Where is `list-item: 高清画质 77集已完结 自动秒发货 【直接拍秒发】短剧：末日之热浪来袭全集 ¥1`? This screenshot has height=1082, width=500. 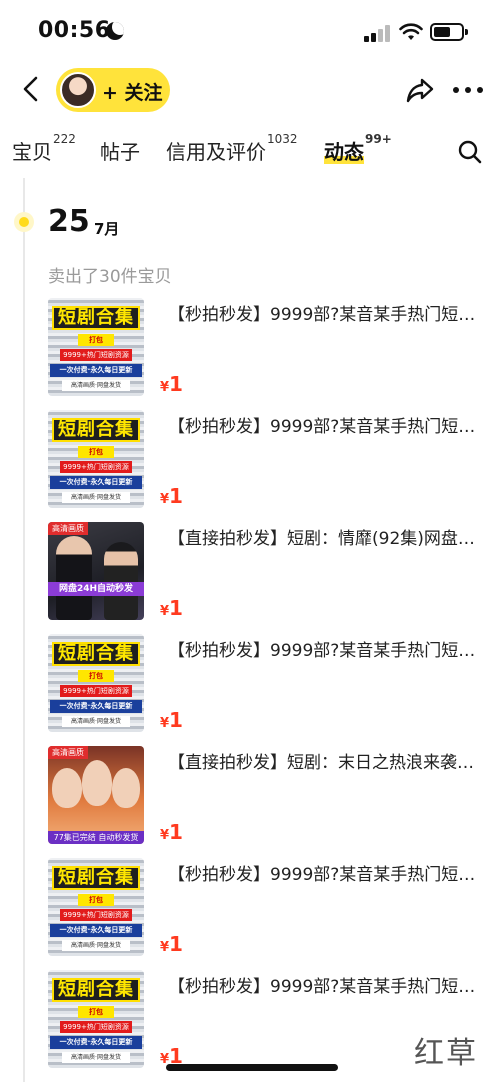
list-item: 高清画质 77集已完结 自动秒发货 【直接拍秒发】短剧：末日之热浪来袭全集 ¥1 is located at coordinates (268, 796).